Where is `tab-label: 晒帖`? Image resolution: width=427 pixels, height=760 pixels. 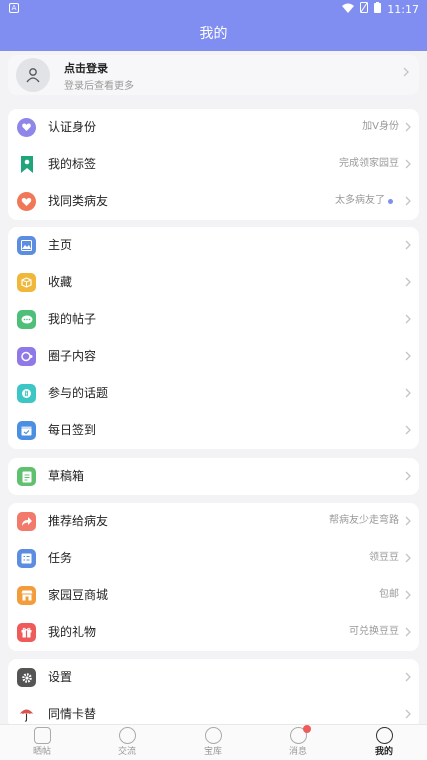
tab-label: 晒帖 is located at coordinates (41, 752).